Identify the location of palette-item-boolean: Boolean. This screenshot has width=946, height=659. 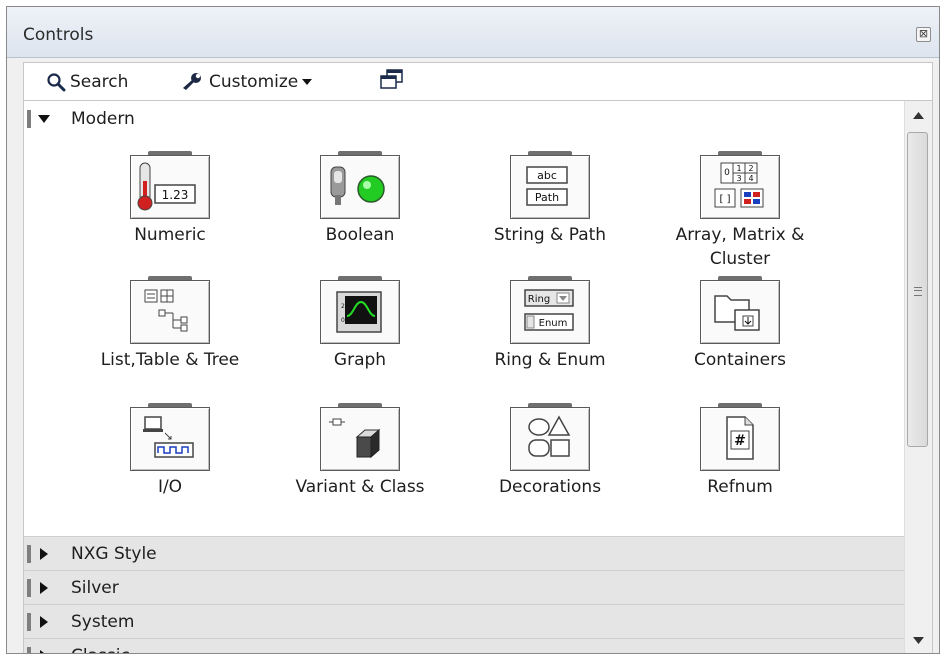
(360, 199).